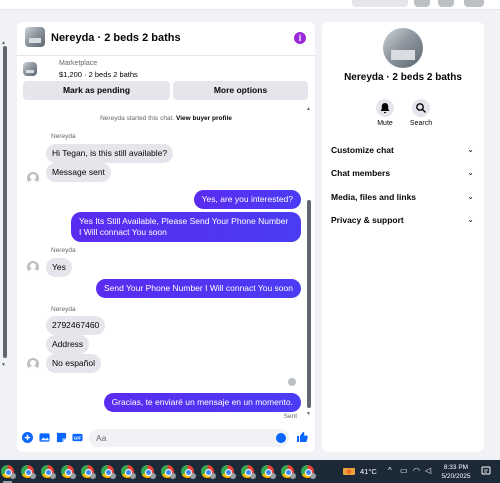 The height and width of the screenshot is (483, 500). Describe the element at coordinates (456, 476) in the screenshot. I see `date-text: 5/20/2025` at that location.